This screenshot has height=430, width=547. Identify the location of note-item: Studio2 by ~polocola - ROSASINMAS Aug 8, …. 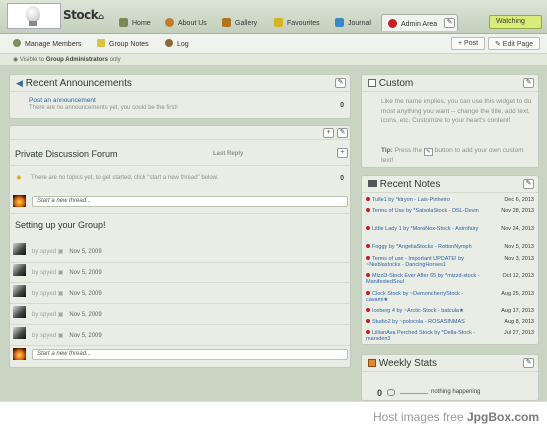
(450, 322).